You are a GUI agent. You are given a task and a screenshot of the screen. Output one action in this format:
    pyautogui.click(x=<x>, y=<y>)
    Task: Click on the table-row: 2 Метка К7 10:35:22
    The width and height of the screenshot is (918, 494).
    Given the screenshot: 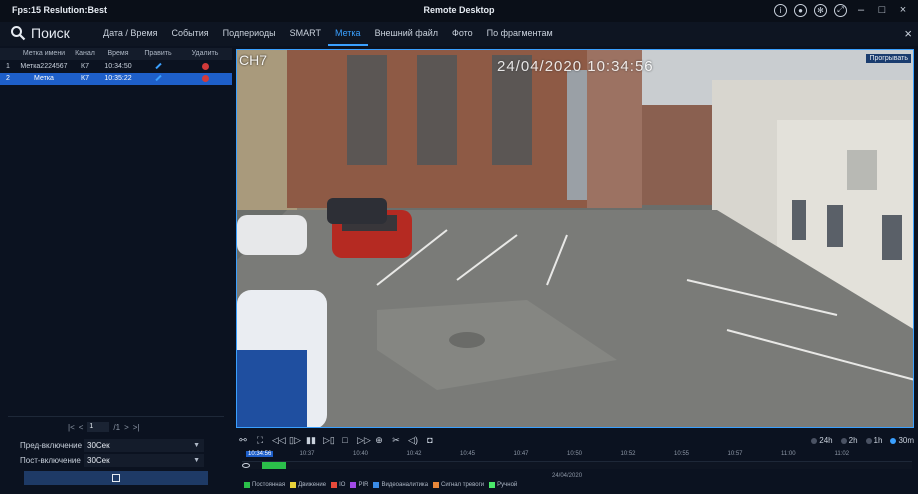 What is the action you would take?
    pyautogui.click(x=116, y=79)
    